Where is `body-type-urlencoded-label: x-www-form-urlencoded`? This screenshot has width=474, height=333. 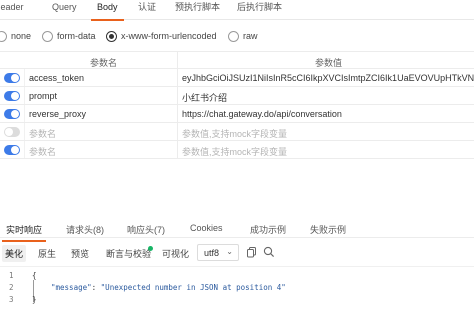 body-type-urlencoded-label: x-www-form-urlencoded is located at coordinates (169, 36).